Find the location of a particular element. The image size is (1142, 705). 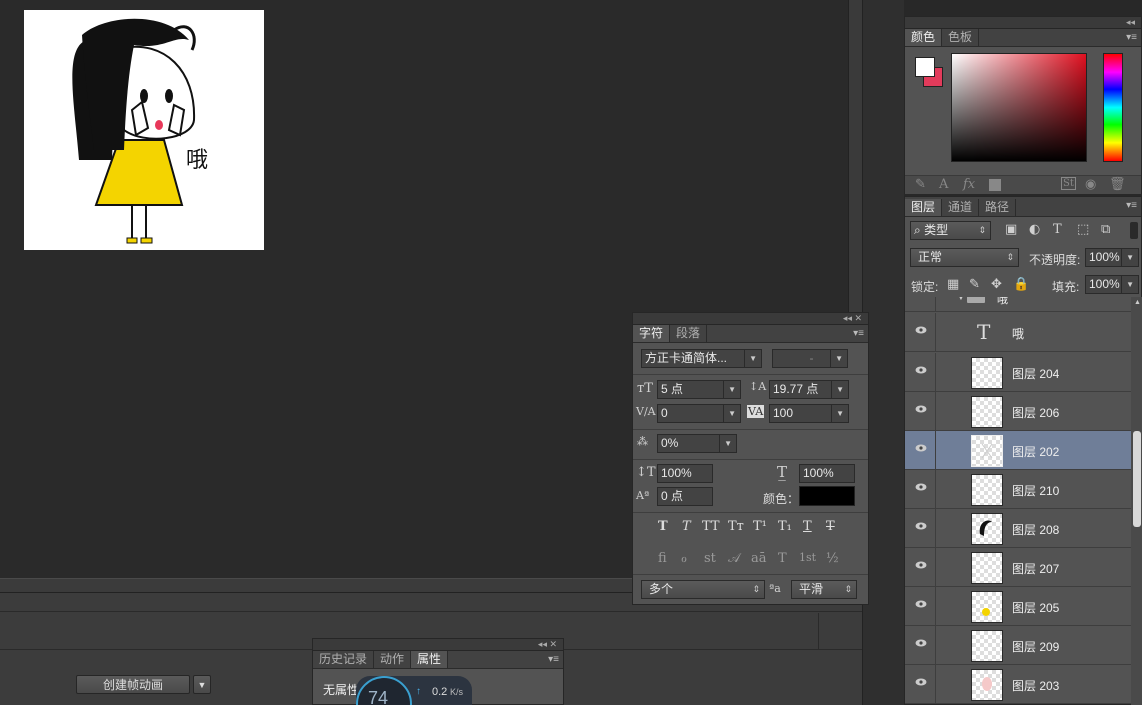

tab-layers: 图层 is located at coordinates (924, 207).